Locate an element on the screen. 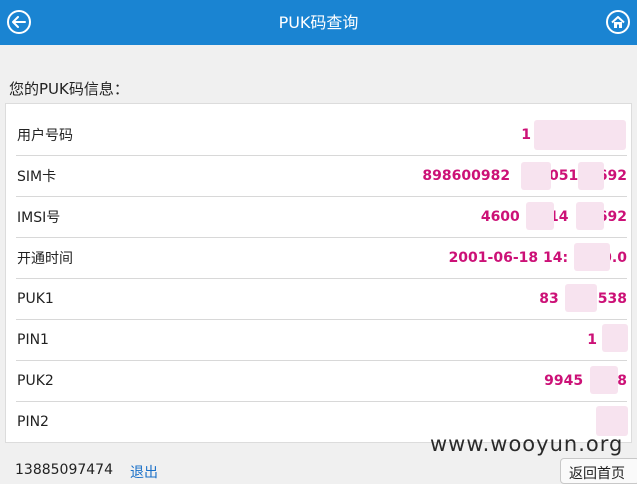 The width and height of the screenshot is (637, 484). home-button is located at coordinates (618, 22).